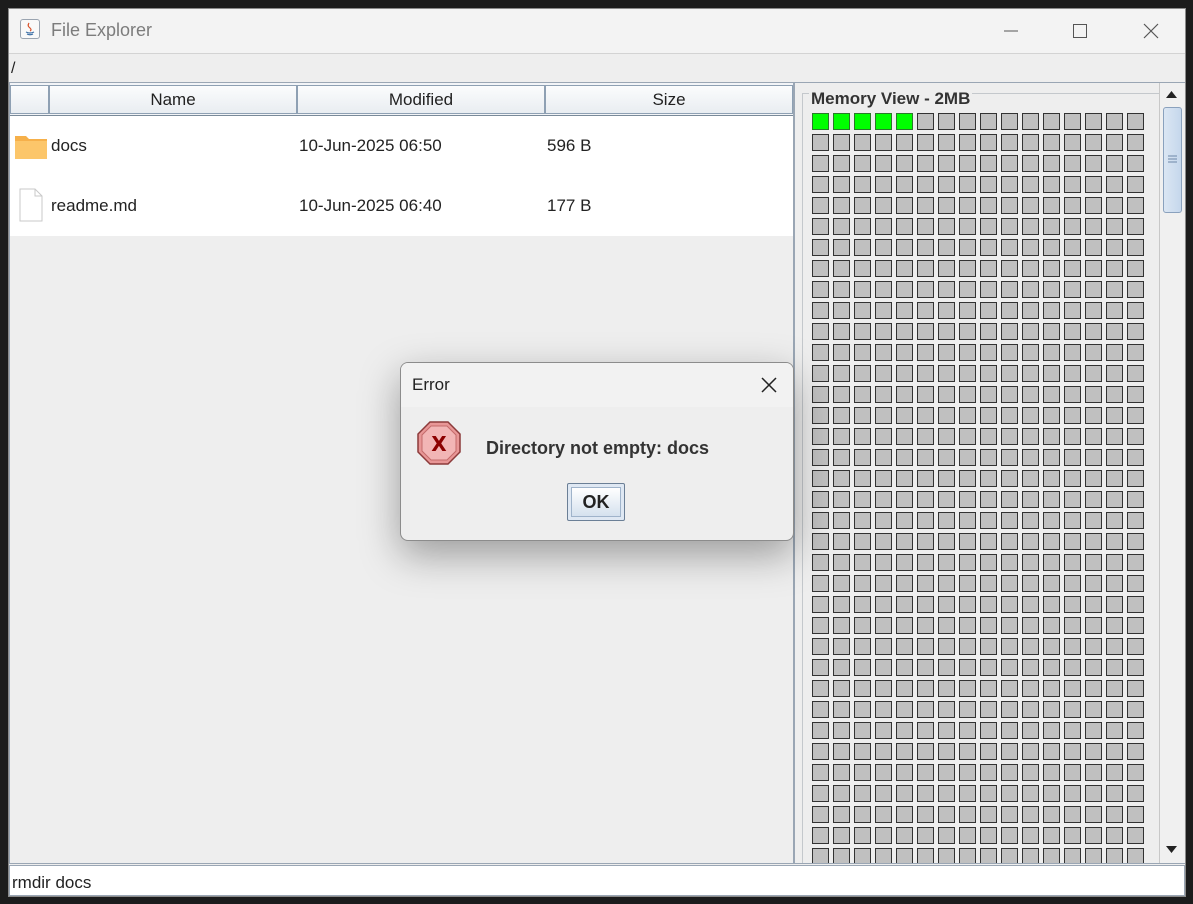  What do you see at coordinates (1171, 473) in the screenshot?
I see `memory-scrollbar` at bounding box center [1171, 473].